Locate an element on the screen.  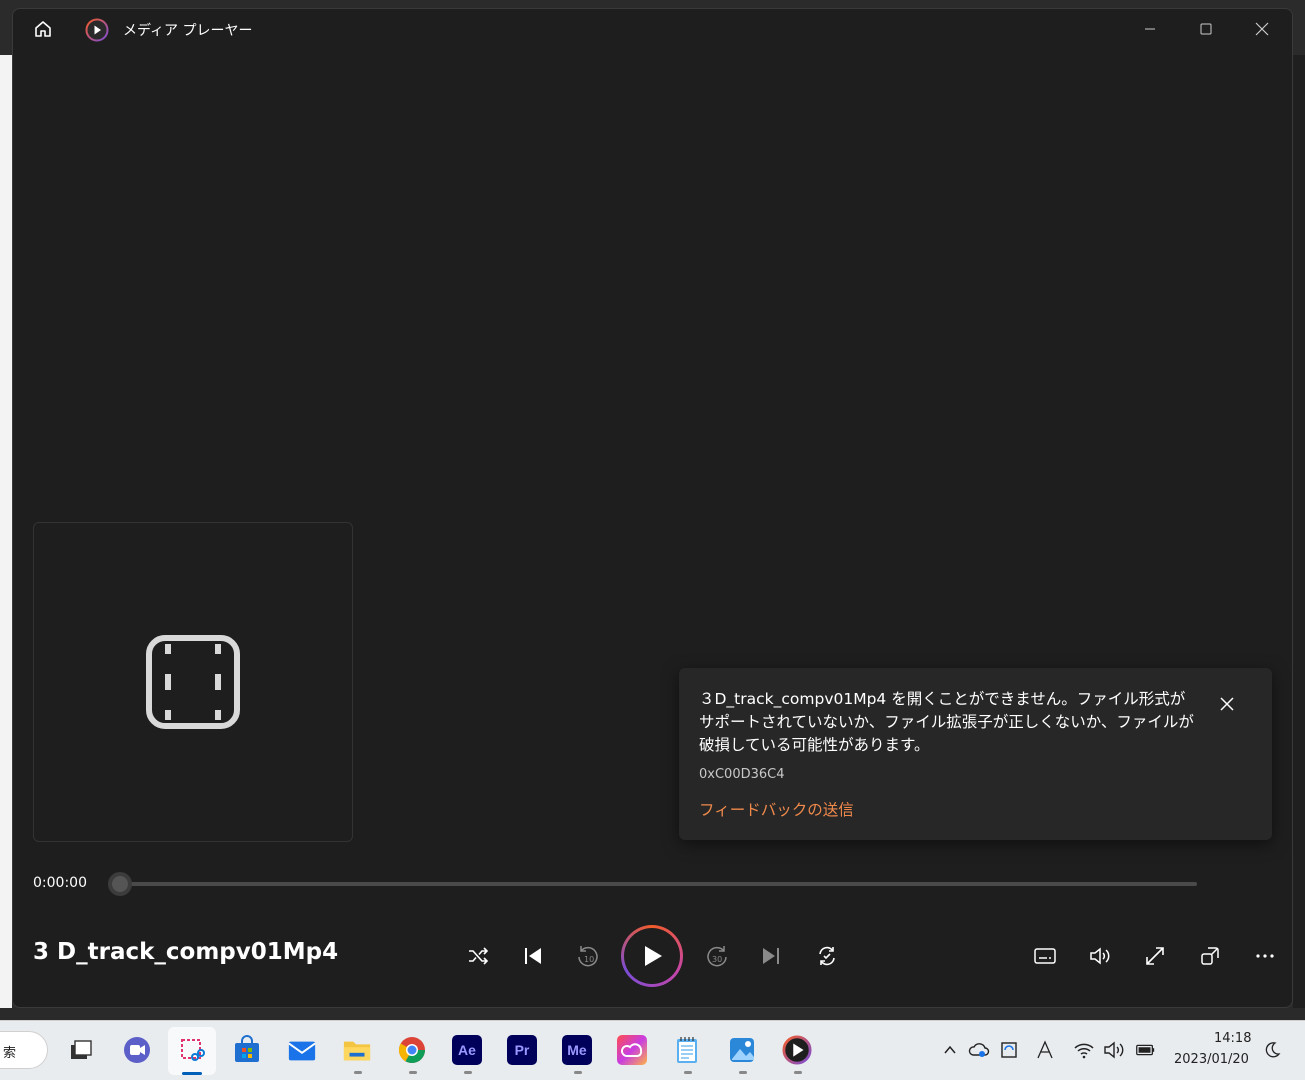
more-icon is located at coordinates (1265, 956).